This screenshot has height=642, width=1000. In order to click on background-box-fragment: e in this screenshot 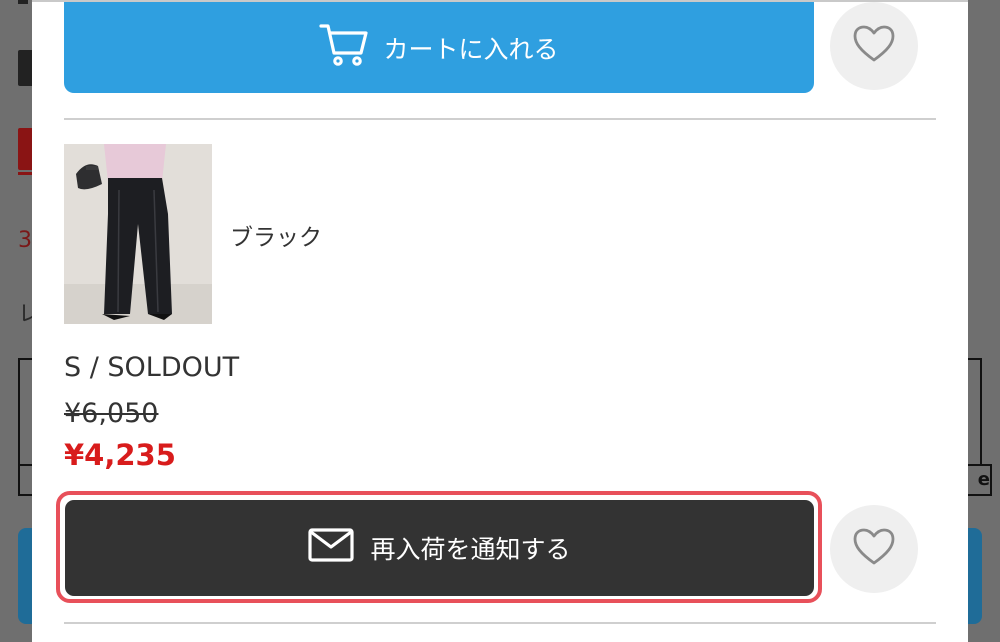, I will do `click(980, 480)`.